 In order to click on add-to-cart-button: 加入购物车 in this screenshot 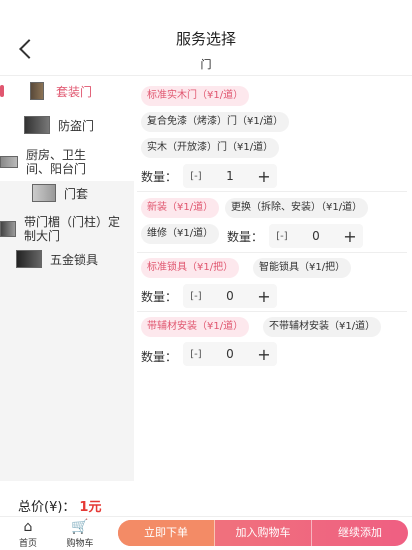, I will do `click(263, 533)`.